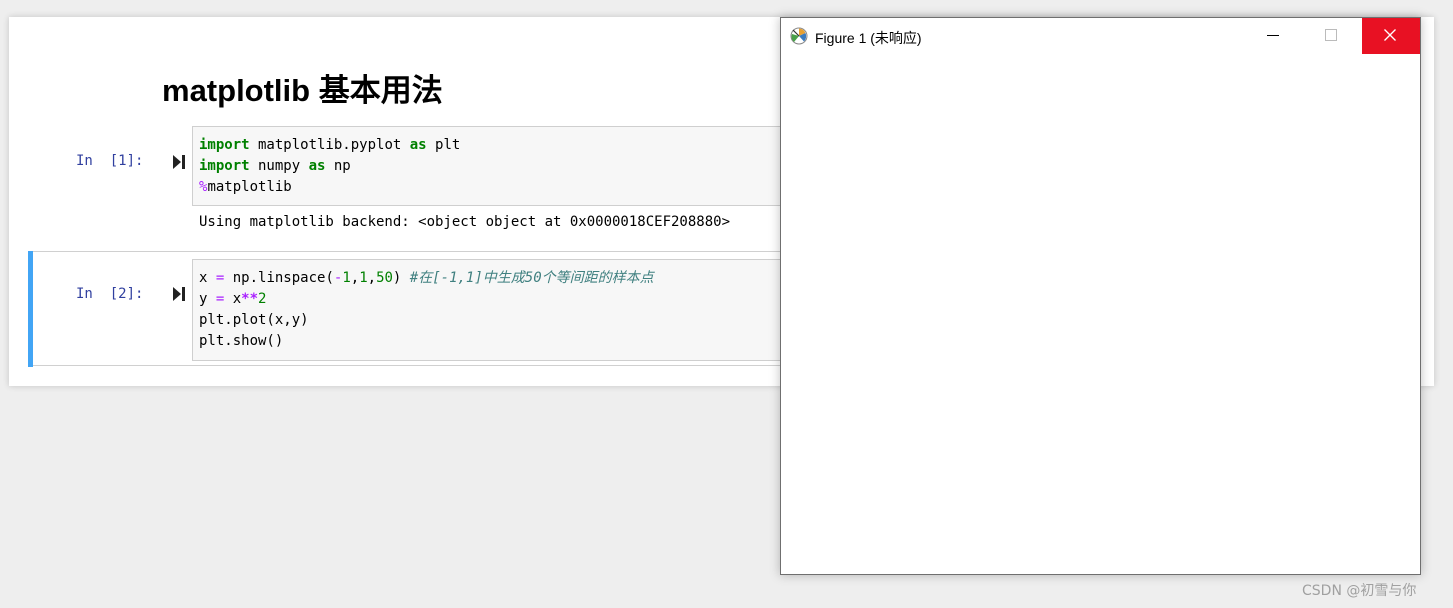 The height and width of the screenshot is (608, 1453). What do you see at coordinates (302, 90) in the screenshot?
I see `notebook-title: matplotlib 基本用法` at bounding box center [302, 90].